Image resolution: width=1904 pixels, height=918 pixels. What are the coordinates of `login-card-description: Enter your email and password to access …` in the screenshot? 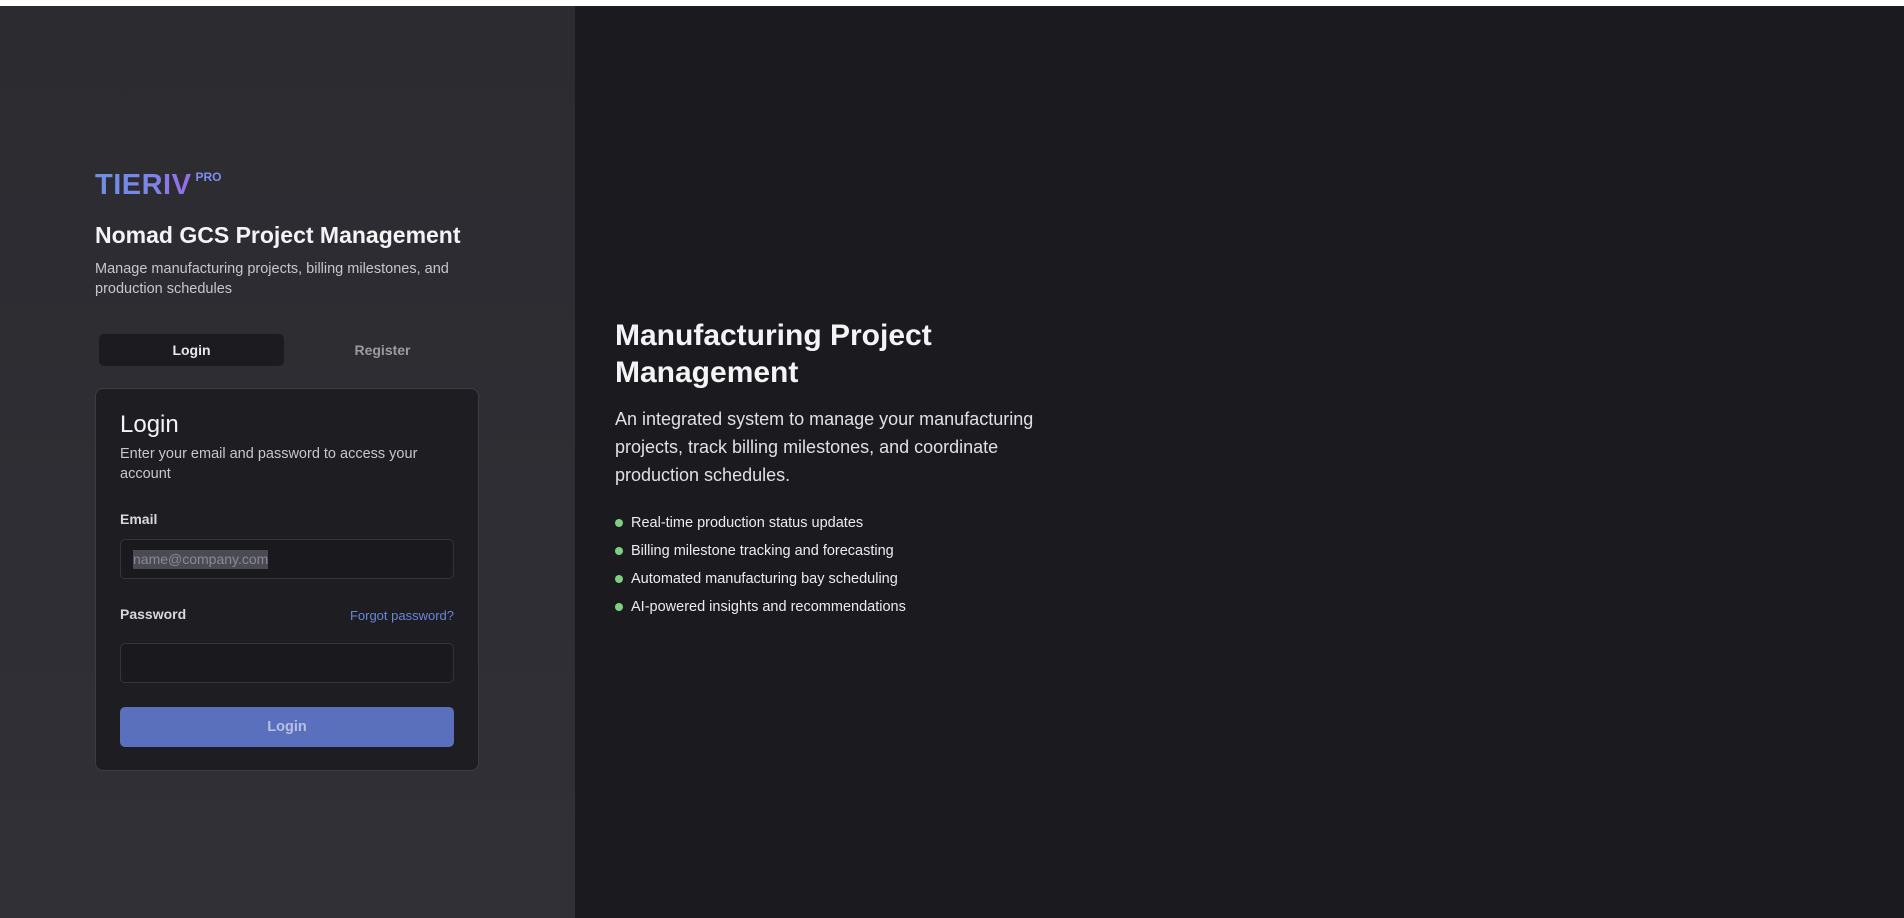 It's located at (269, 464).